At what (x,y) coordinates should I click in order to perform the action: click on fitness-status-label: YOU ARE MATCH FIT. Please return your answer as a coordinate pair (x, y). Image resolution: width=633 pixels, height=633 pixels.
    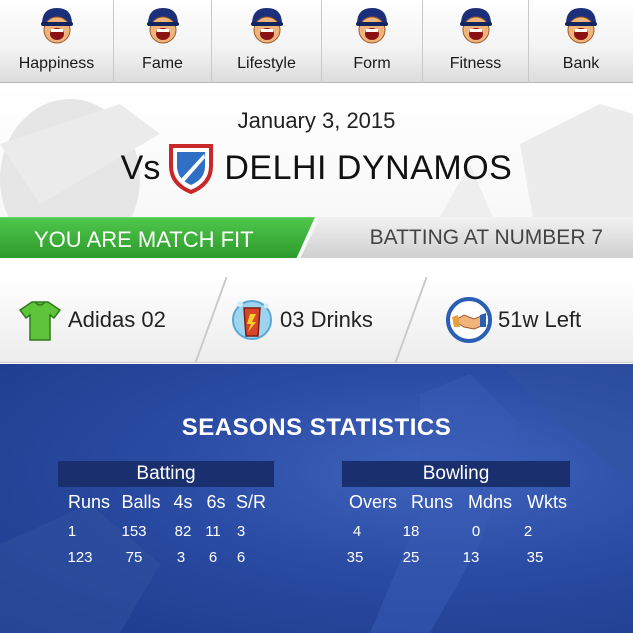
    Looking at the image, I should click on (144, 239).